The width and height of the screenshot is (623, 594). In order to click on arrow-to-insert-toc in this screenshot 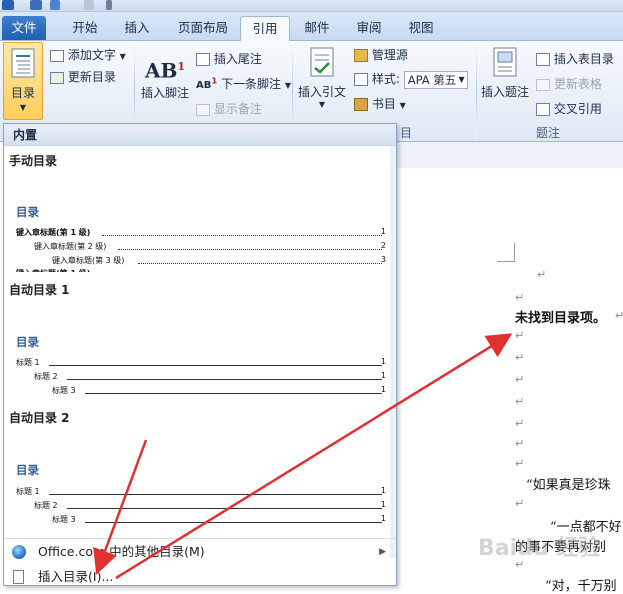, I will do `click(120, 507)`.